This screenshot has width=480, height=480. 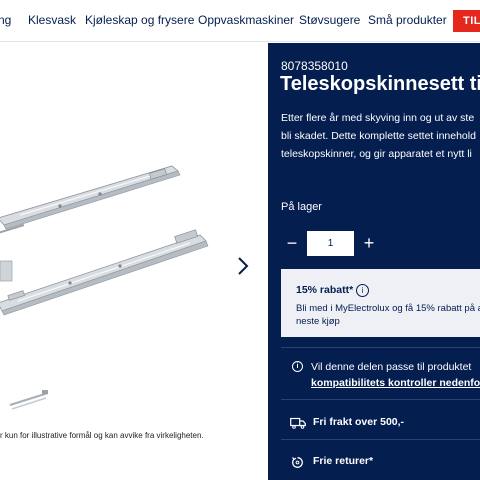 What do you see at coordinates (297, 462) in the screenshot?
I see `return-icon` at bounding box center [297, 462].